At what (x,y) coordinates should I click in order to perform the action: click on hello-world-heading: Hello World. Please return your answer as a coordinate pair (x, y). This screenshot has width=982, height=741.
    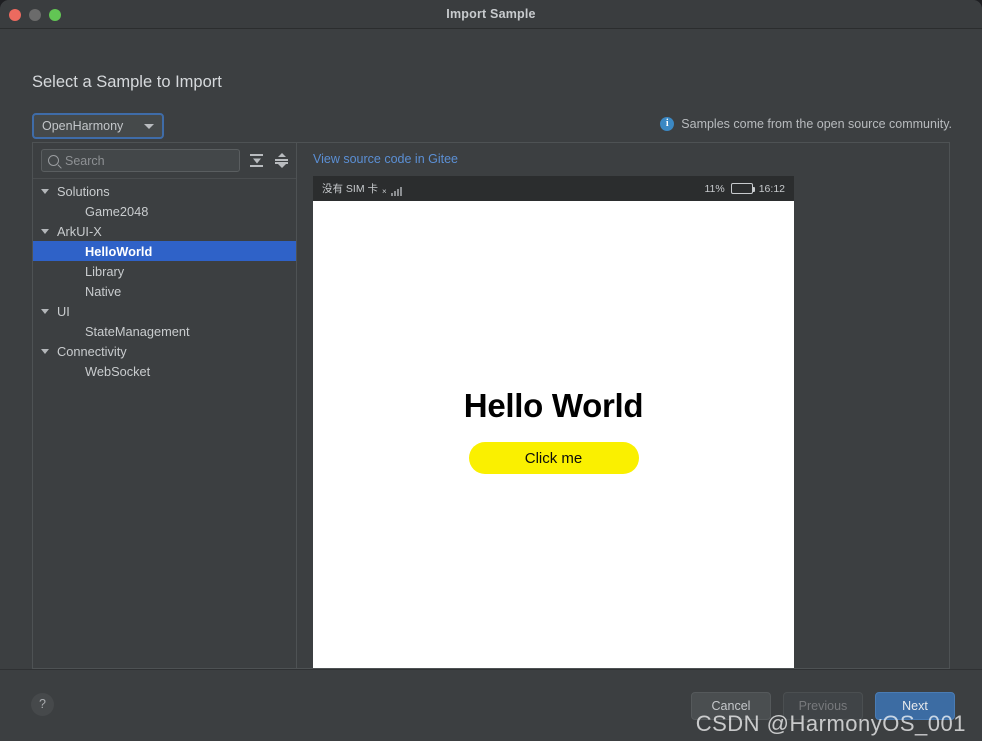
    Looking at the image, I should click on (553, 405).